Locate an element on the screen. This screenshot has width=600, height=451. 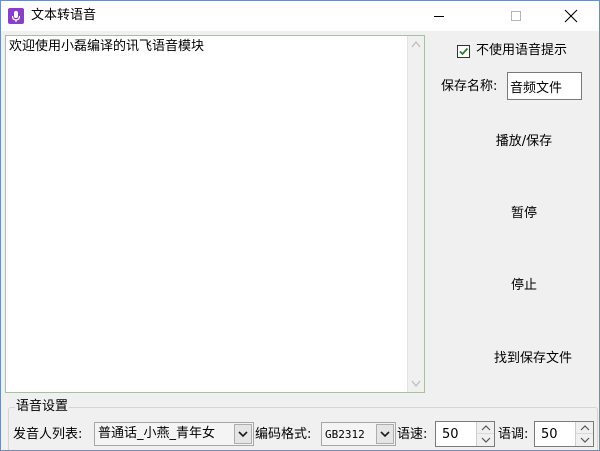
encoding-dropdown-button is located at coordinates (385, 434).